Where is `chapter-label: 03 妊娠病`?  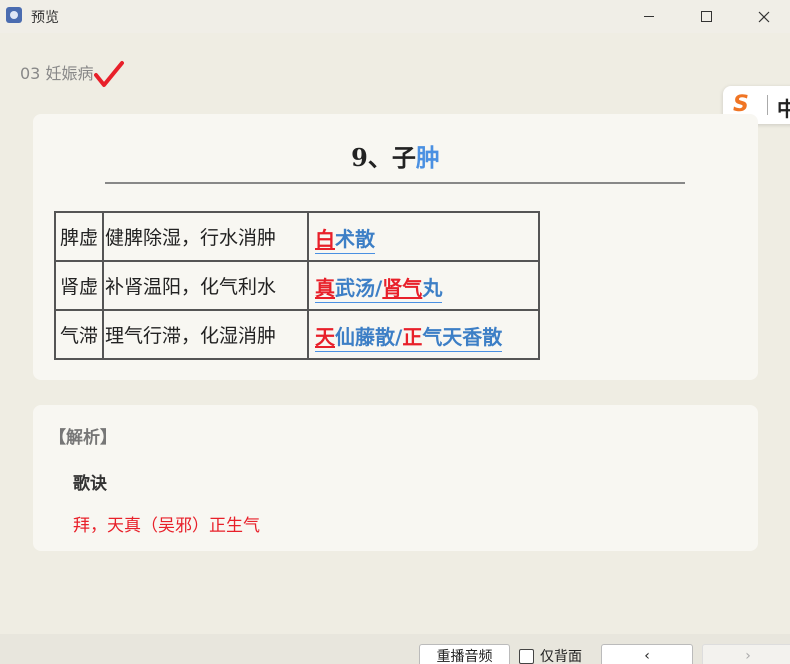 chapter-label: 03 妊娠病 is located at coordinates (57, 73).